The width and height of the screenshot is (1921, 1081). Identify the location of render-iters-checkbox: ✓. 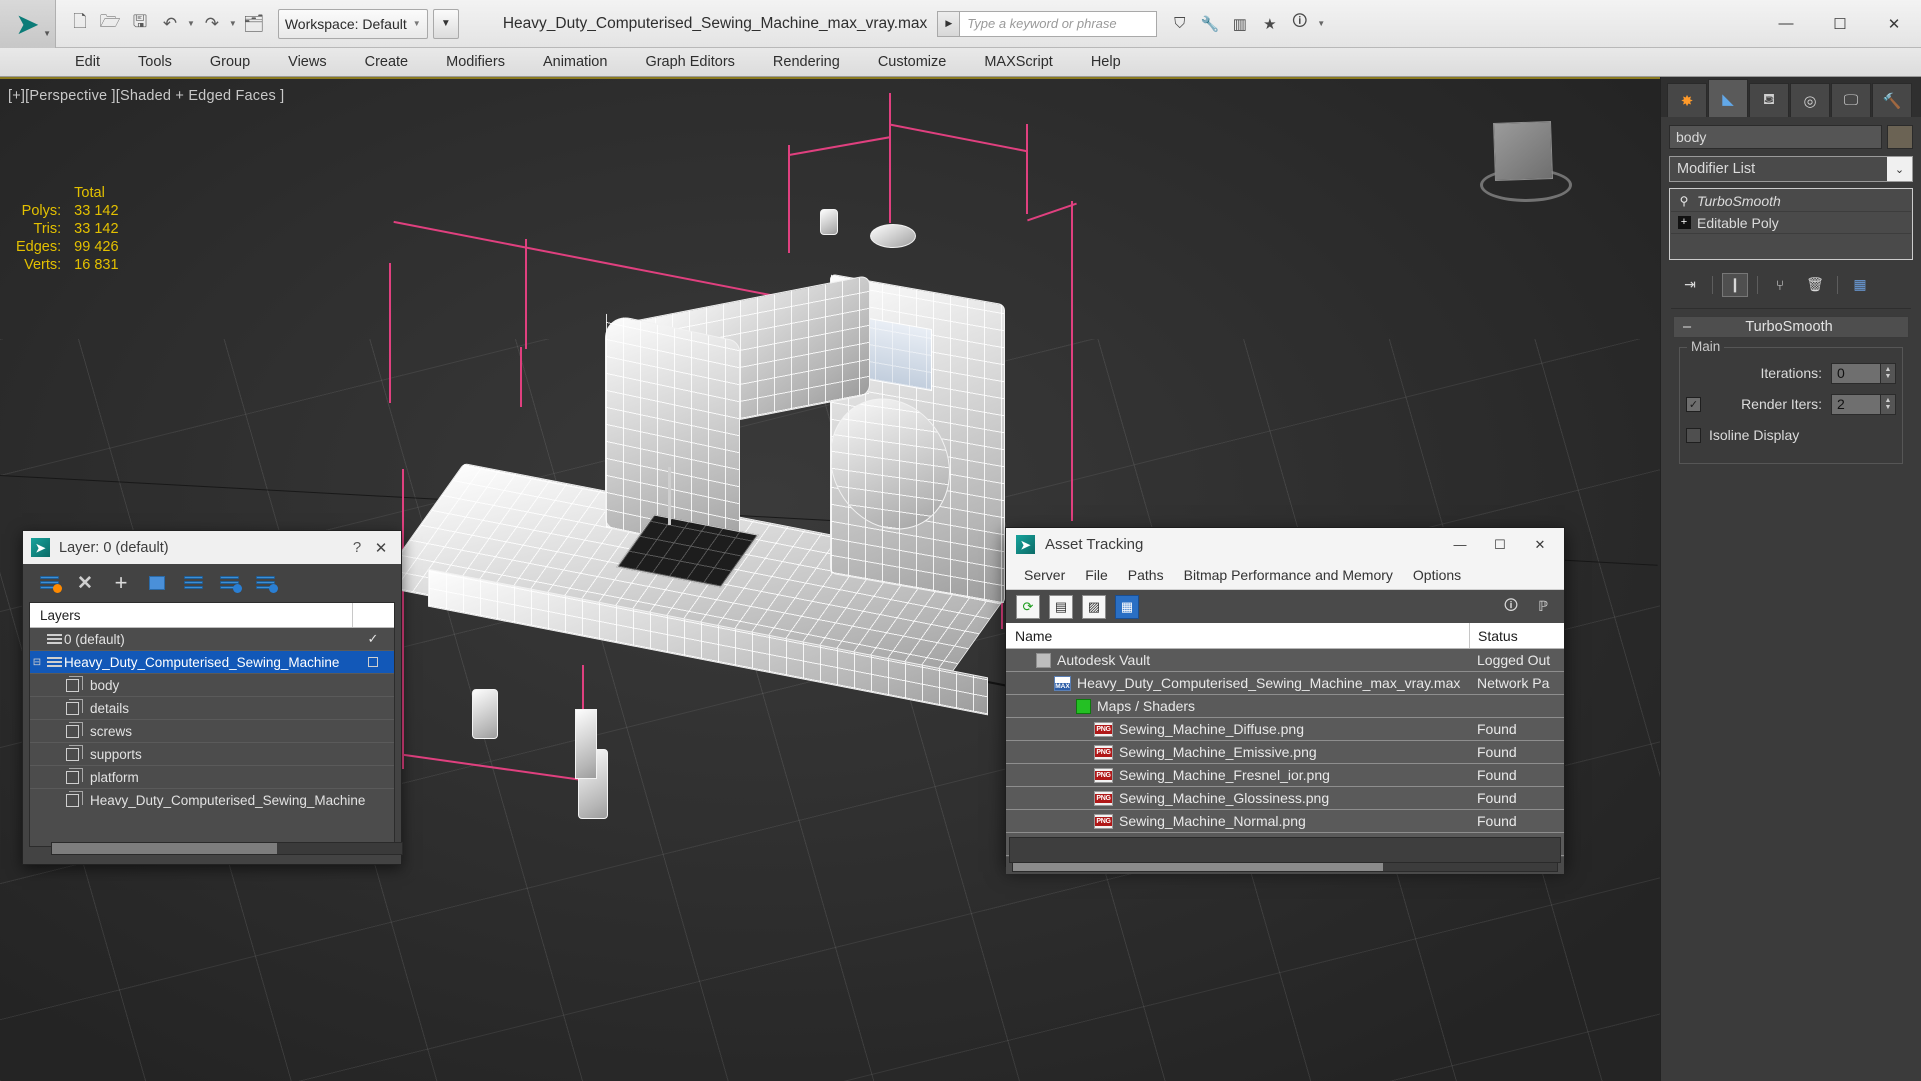
(1693, 404).